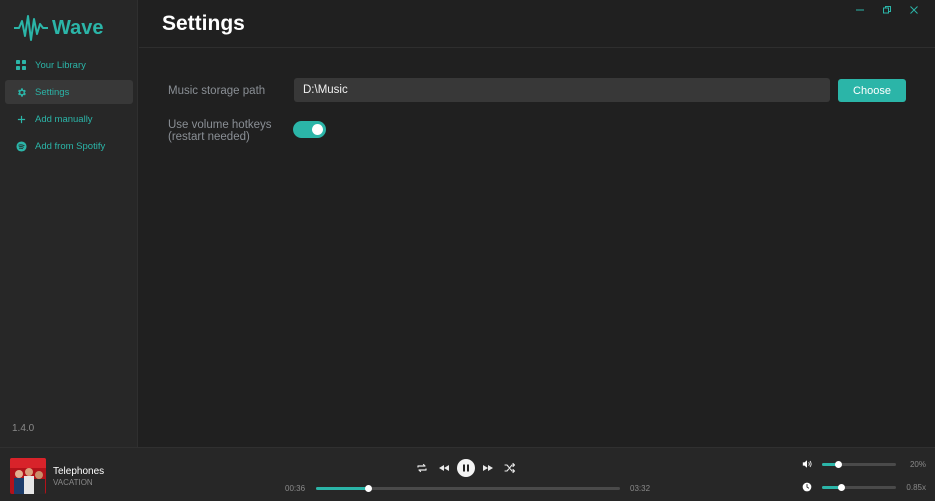 This screenshot has width=935, height=501. What do you see at coordinates (342, 488) in the screenshot?
I see `seek-fill` at bounding box center [342, 488].